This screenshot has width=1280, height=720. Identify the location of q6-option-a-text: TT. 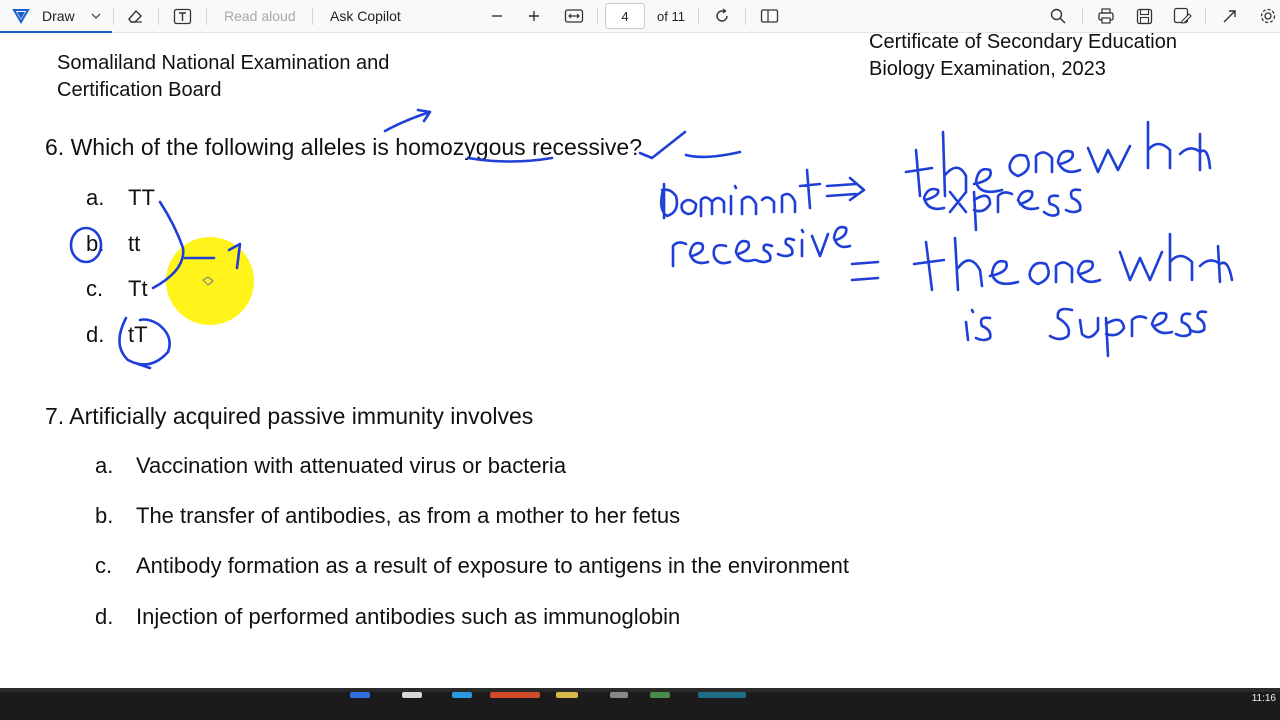
(141, 197).